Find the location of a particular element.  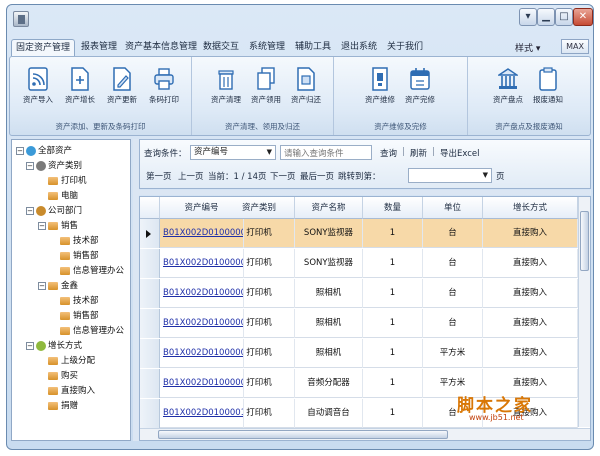

next-page-button: 下一页 is located at coordinates (283, 176).